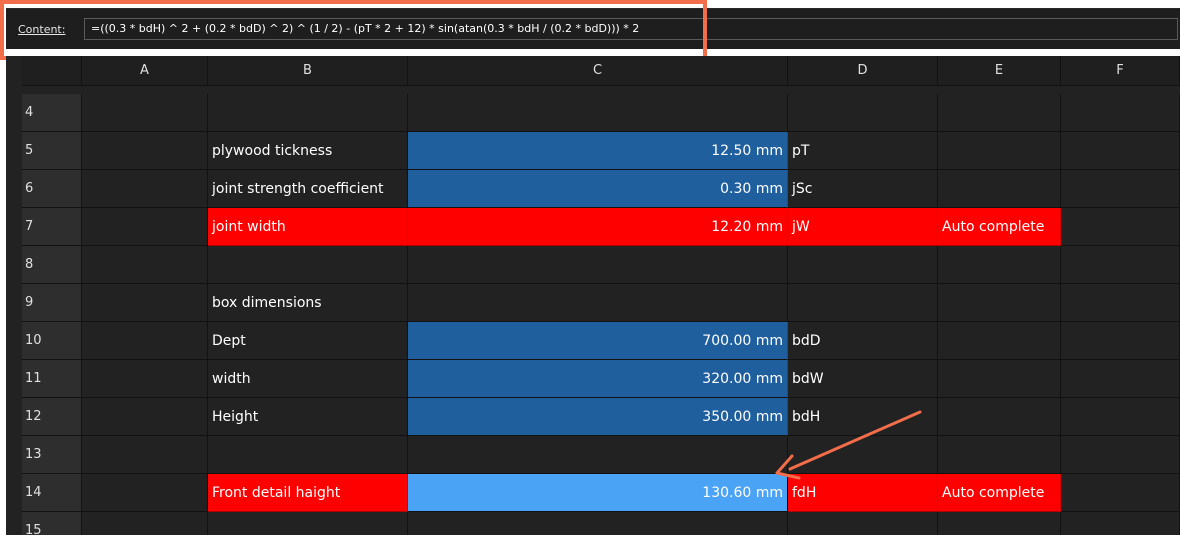 The height and width of the screenshot is (535, 1180). Describe the element at coordinates (863, 303) in the screenshot. I see `cell-d9` at that location.